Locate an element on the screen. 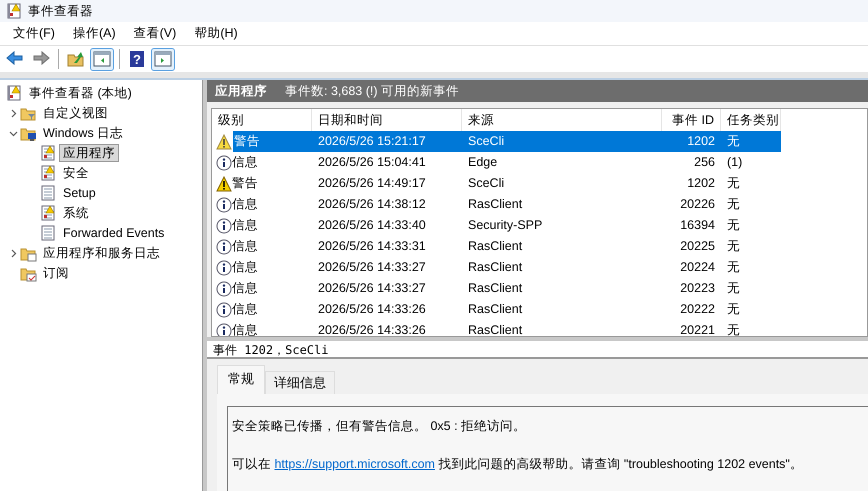  table-cell-text: 256 is located at coordinates (704, 162).